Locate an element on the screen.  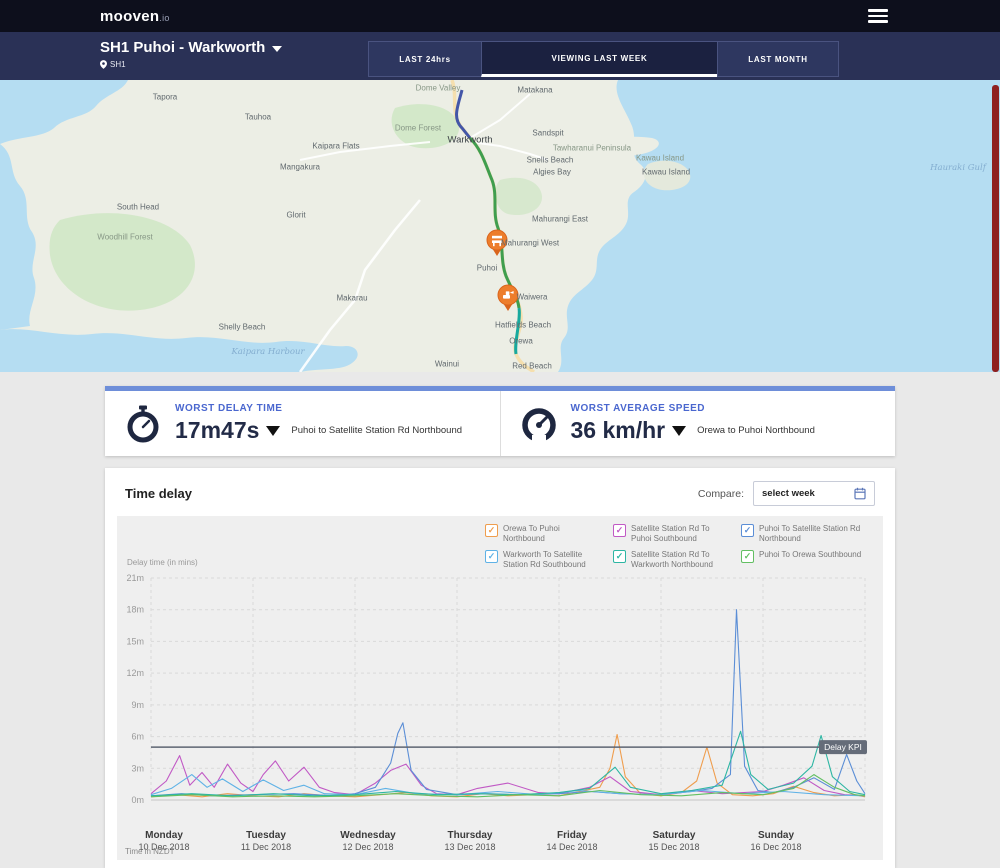
compare-week-value: select week is located at coordinates (788, 493).